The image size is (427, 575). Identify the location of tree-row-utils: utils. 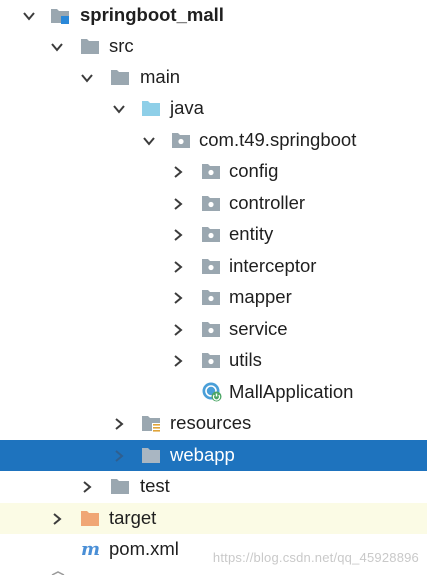
(213, 360).